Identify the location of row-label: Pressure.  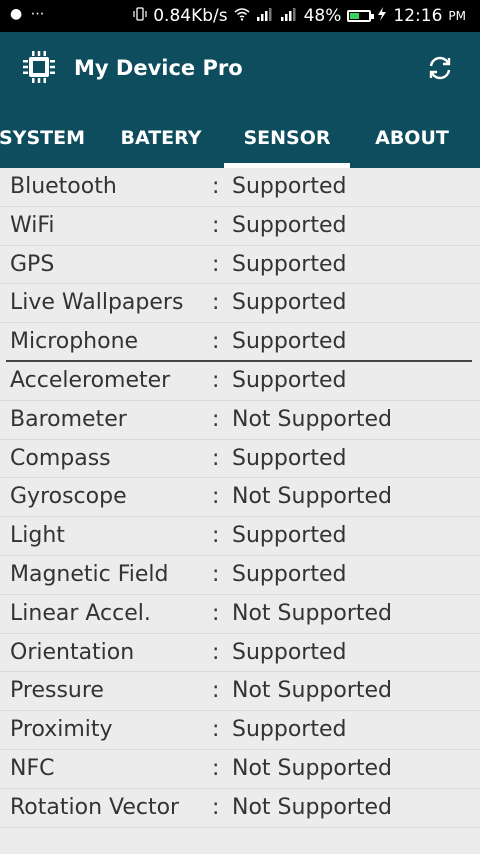
(57, 691).